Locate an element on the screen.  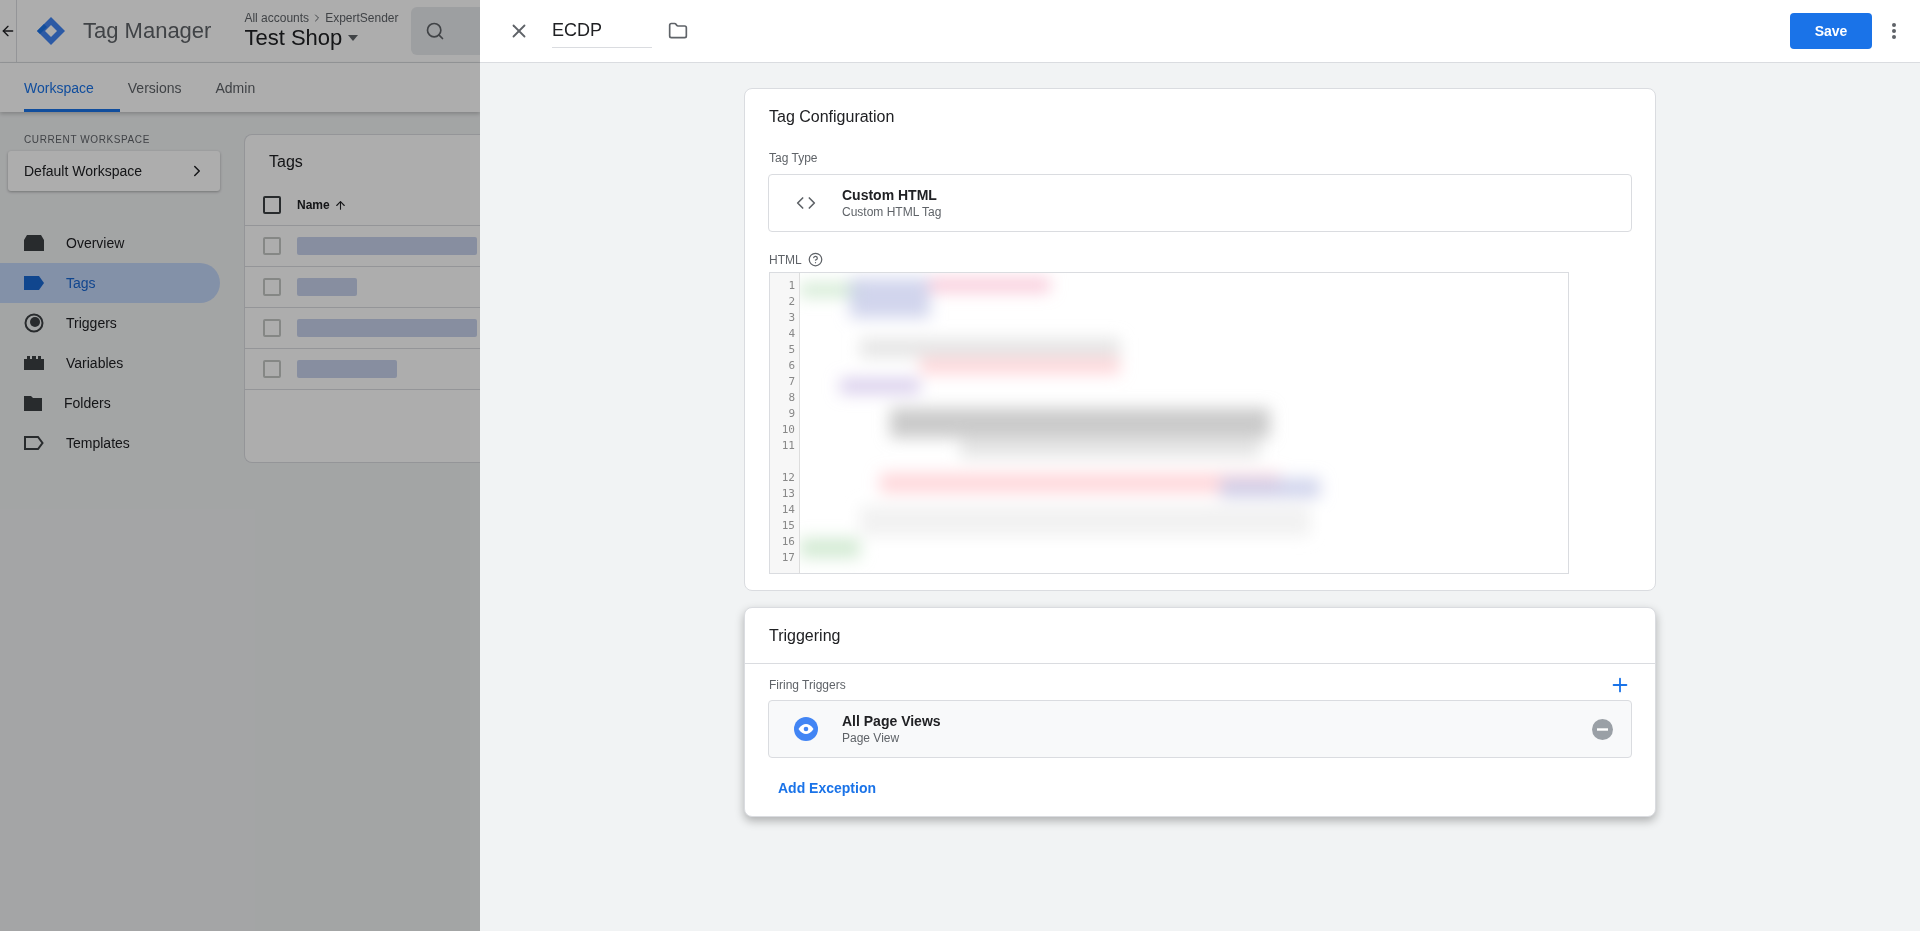
line-number: 17 is located at coordinates (788, 558).